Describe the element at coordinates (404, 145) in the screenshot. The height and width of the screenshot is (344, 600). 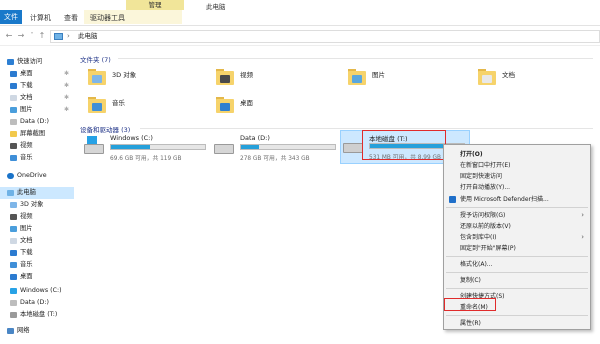
I see `highlight-box-drive` at that location.